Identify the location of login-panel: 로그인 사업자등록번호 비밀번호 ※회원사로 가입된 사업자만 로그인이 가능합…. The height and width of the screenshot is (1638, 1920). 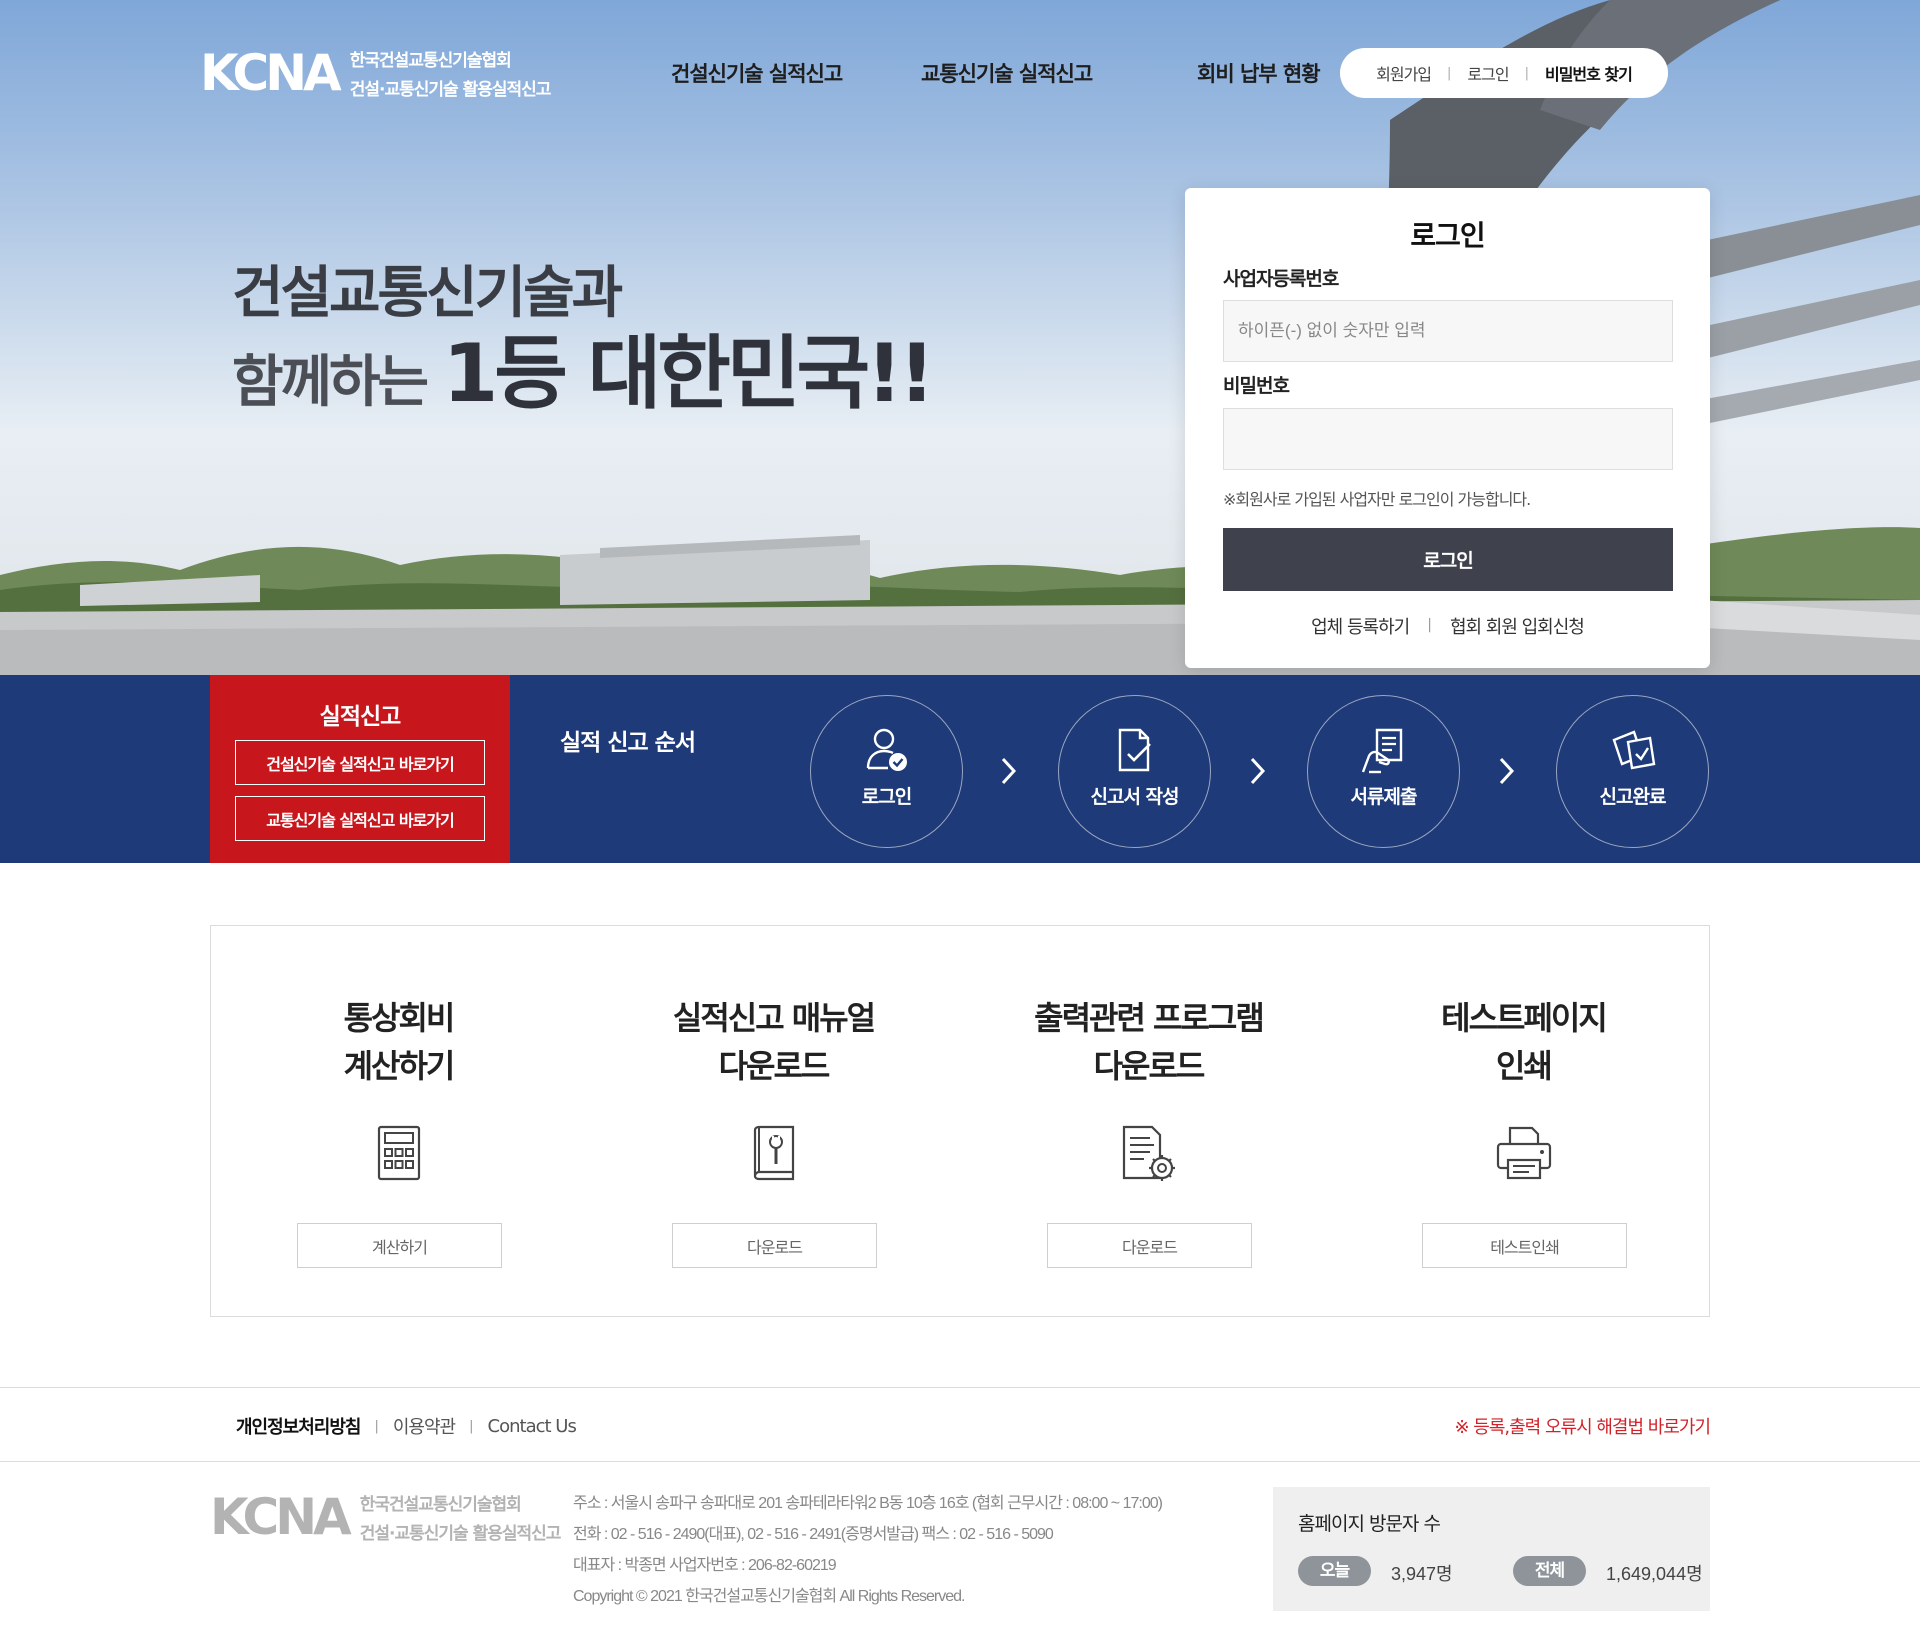
(1447, 428).